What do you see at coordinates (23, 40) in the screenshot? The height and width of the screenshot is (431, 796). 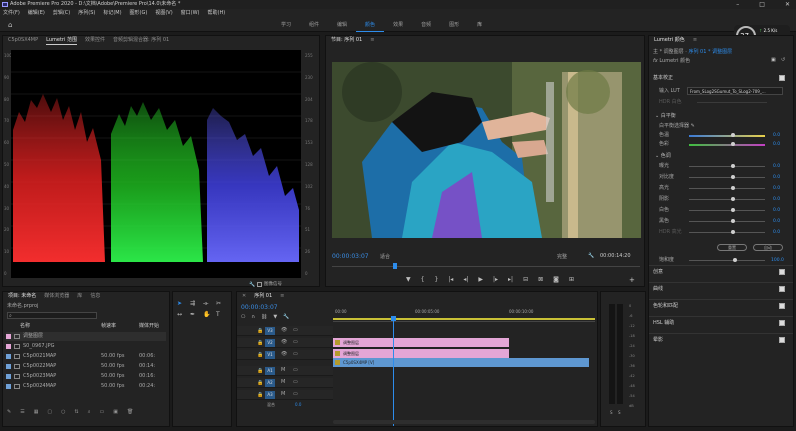 I see `tab-source: C5p0SX4MP` at bounding box center [23, 40].